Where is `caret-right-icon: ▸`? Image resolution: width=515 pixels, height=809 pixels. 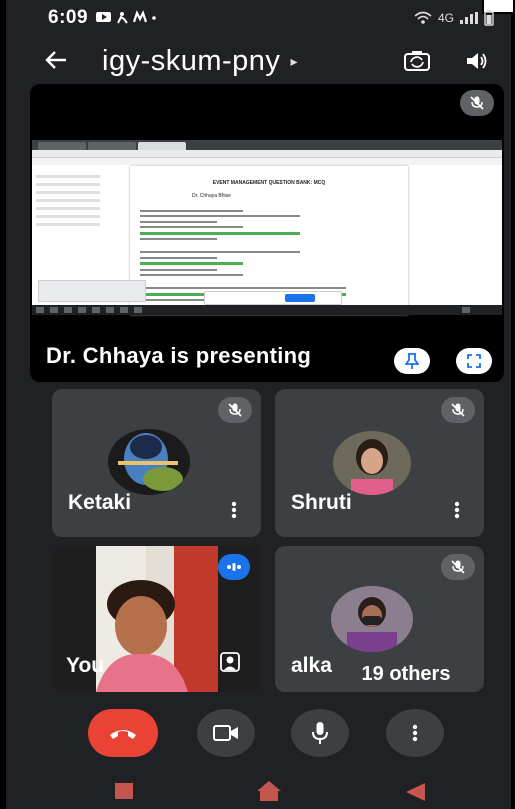 caret-right-icon: ▸ is located at coordinates (293, 61).